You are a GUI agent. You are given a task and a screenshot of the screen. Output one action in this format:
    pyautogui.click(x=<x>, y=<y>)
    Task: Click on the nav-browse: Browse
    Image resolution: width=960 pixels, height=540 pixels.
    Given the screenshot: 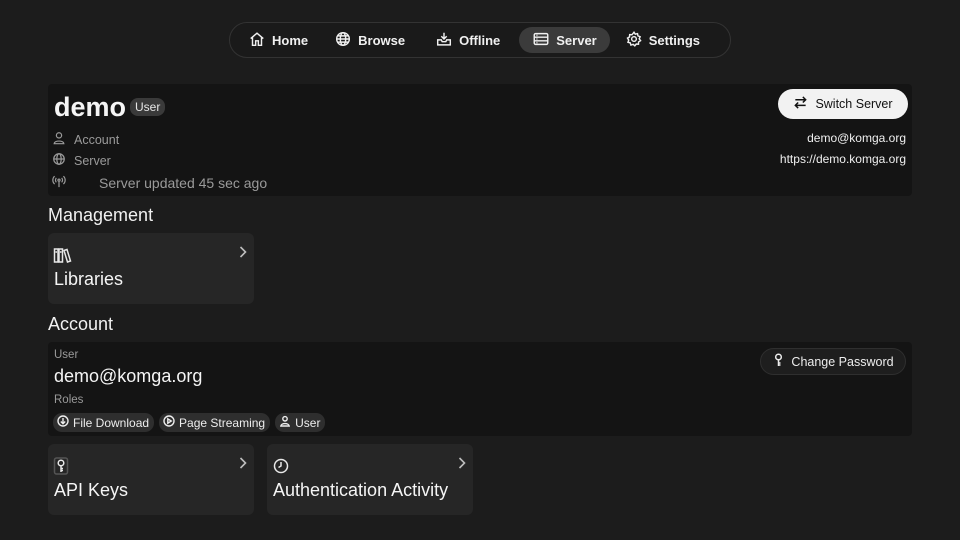 What is the action you would take?
    pyautogui.click(x=369, y=40)
    